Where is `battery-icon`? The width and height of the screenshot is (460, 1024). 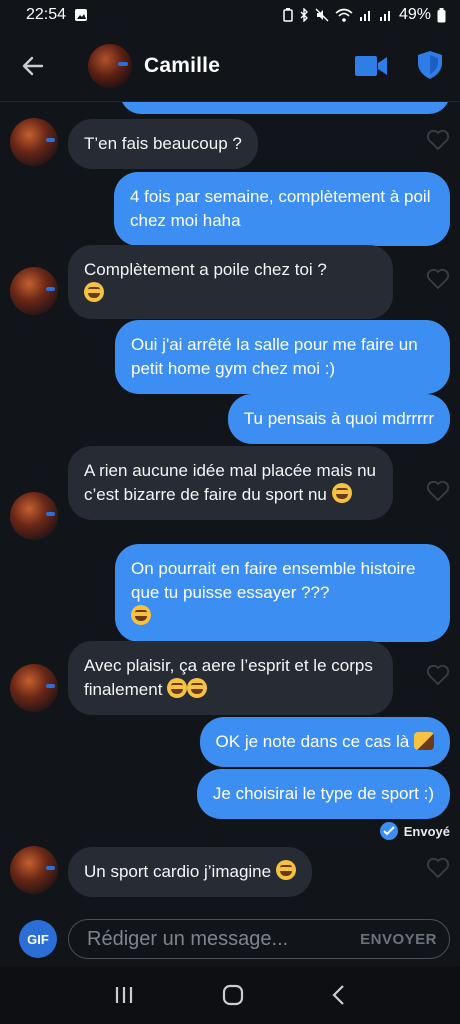
battery-icon is located at coordinates (441, 14).